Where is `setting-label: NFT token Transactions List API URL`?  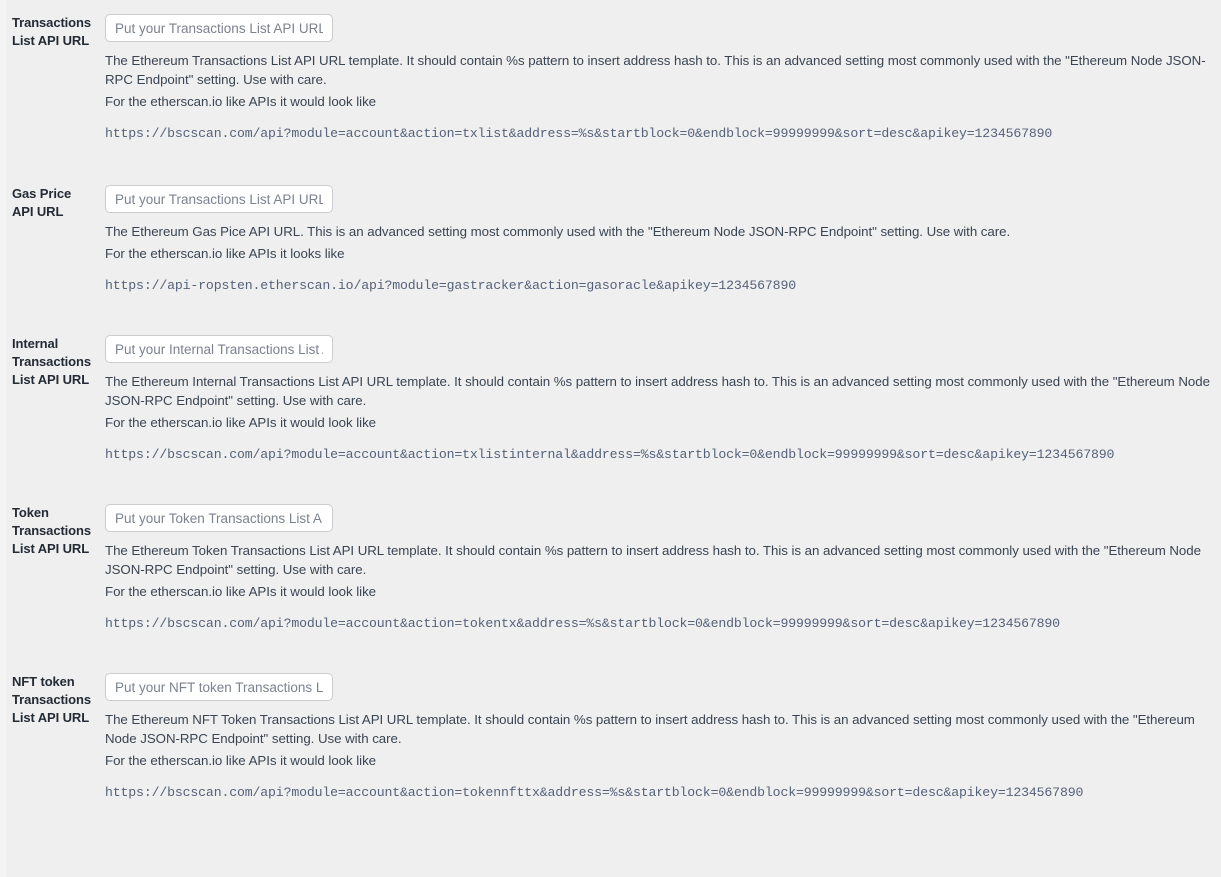
setting-label: NFT token Transactions List API URL is located at coordinates (51, 699).